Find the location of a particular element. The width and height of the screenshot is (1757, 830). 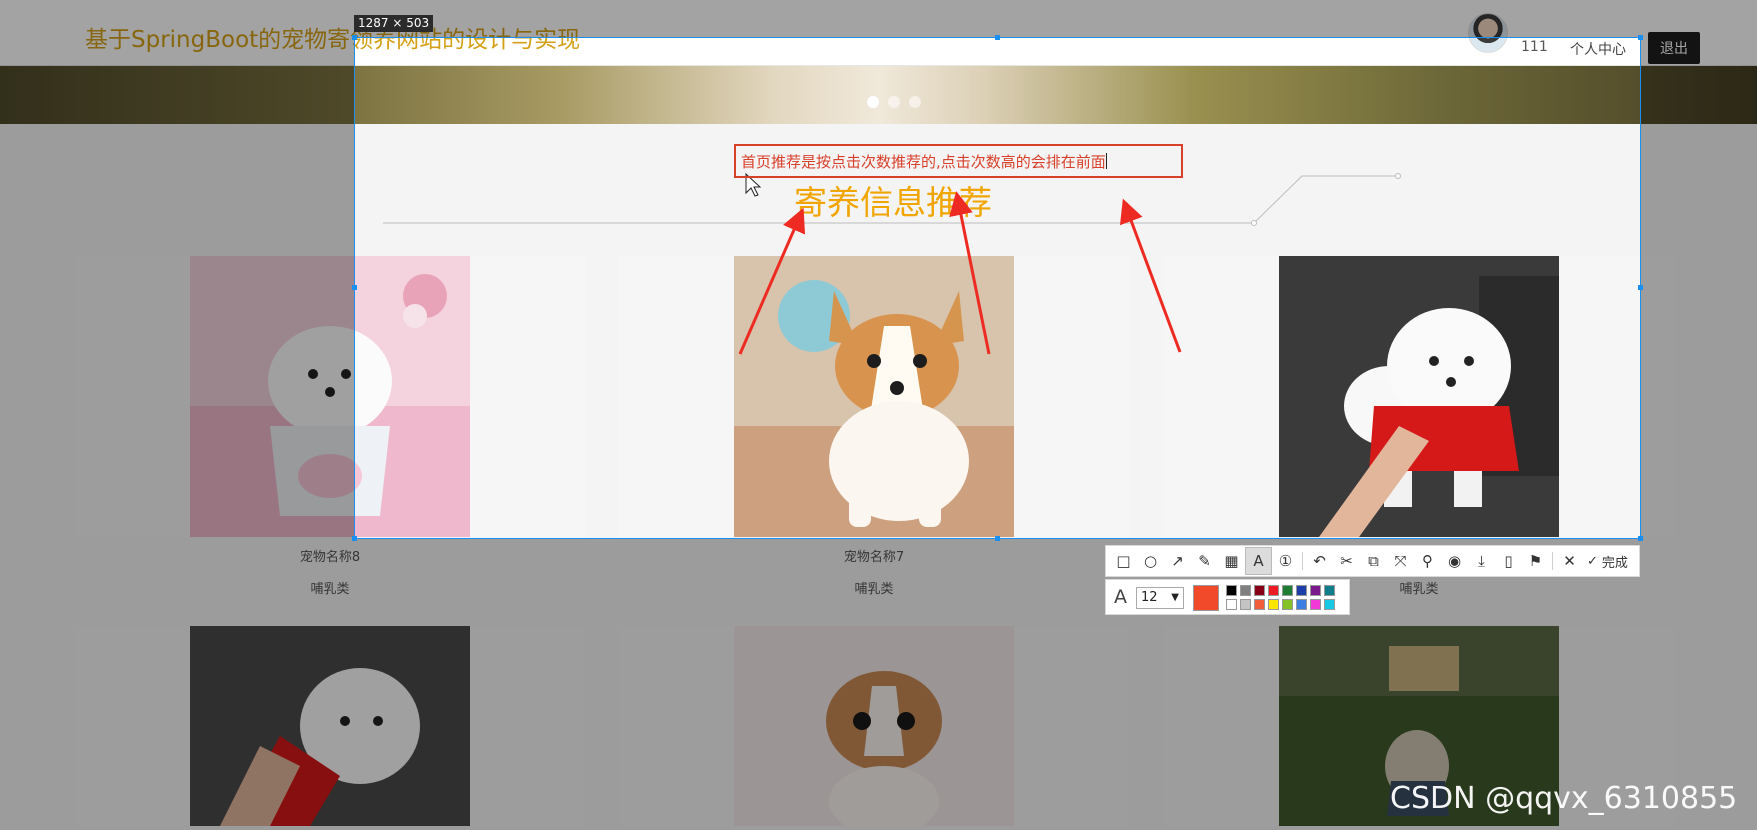

check-icon: ✓ is located at coordinates (1592, 561).